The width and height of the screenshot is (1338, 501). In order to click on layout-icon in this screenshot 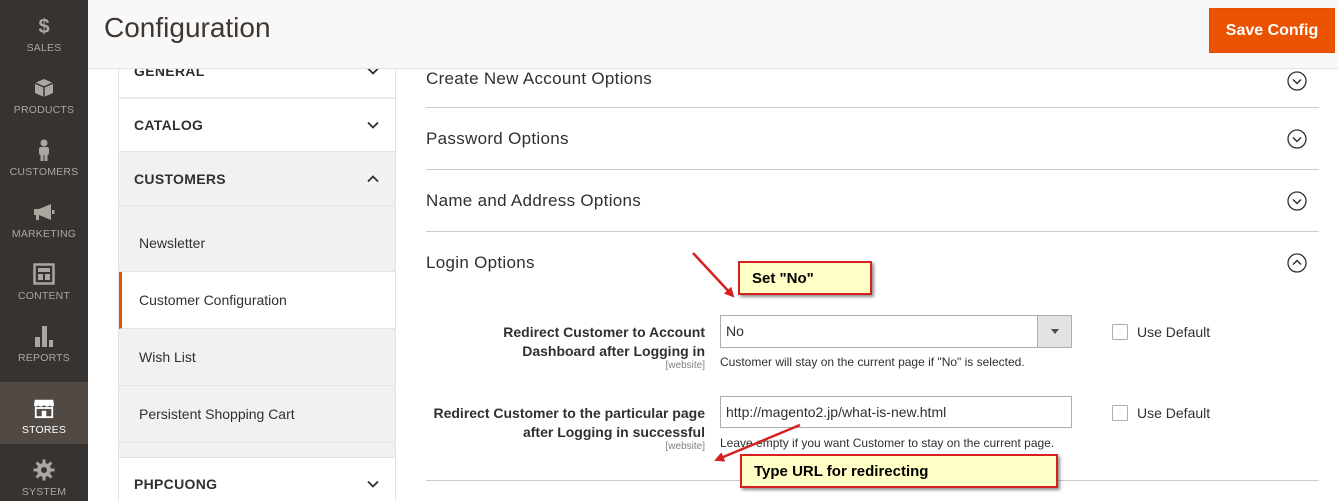, I will do `click(44, 274)`.